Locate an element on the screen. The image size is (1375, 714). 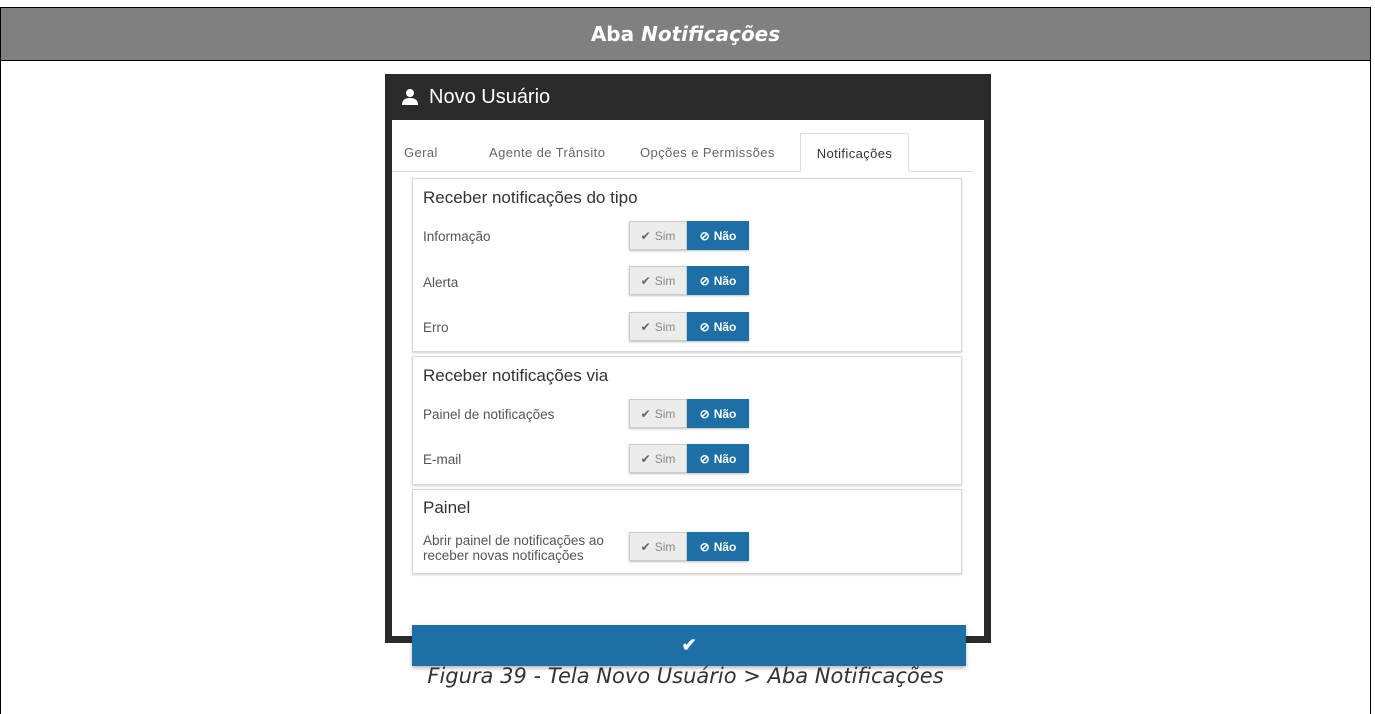
dialog-title: Novo Usuário is located at coordinates (490, 96).